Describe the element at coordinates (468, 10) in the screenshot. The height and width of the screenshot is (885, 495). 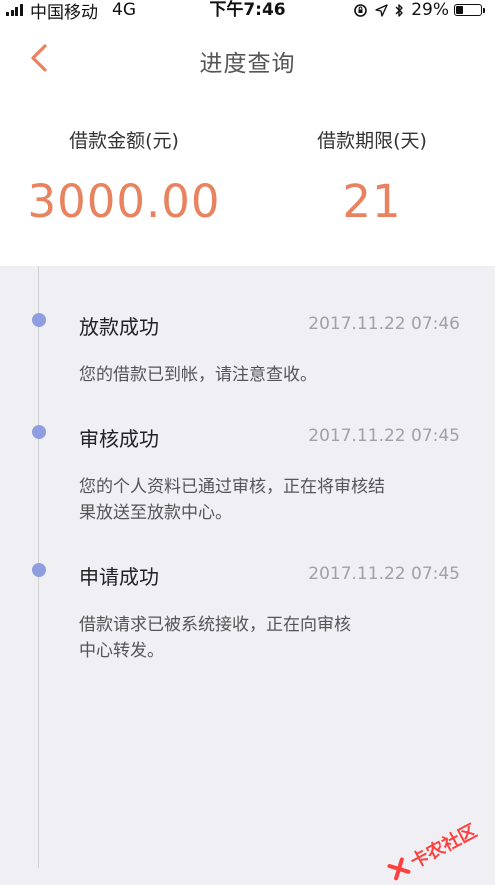
I see `battery-icon` at that location.